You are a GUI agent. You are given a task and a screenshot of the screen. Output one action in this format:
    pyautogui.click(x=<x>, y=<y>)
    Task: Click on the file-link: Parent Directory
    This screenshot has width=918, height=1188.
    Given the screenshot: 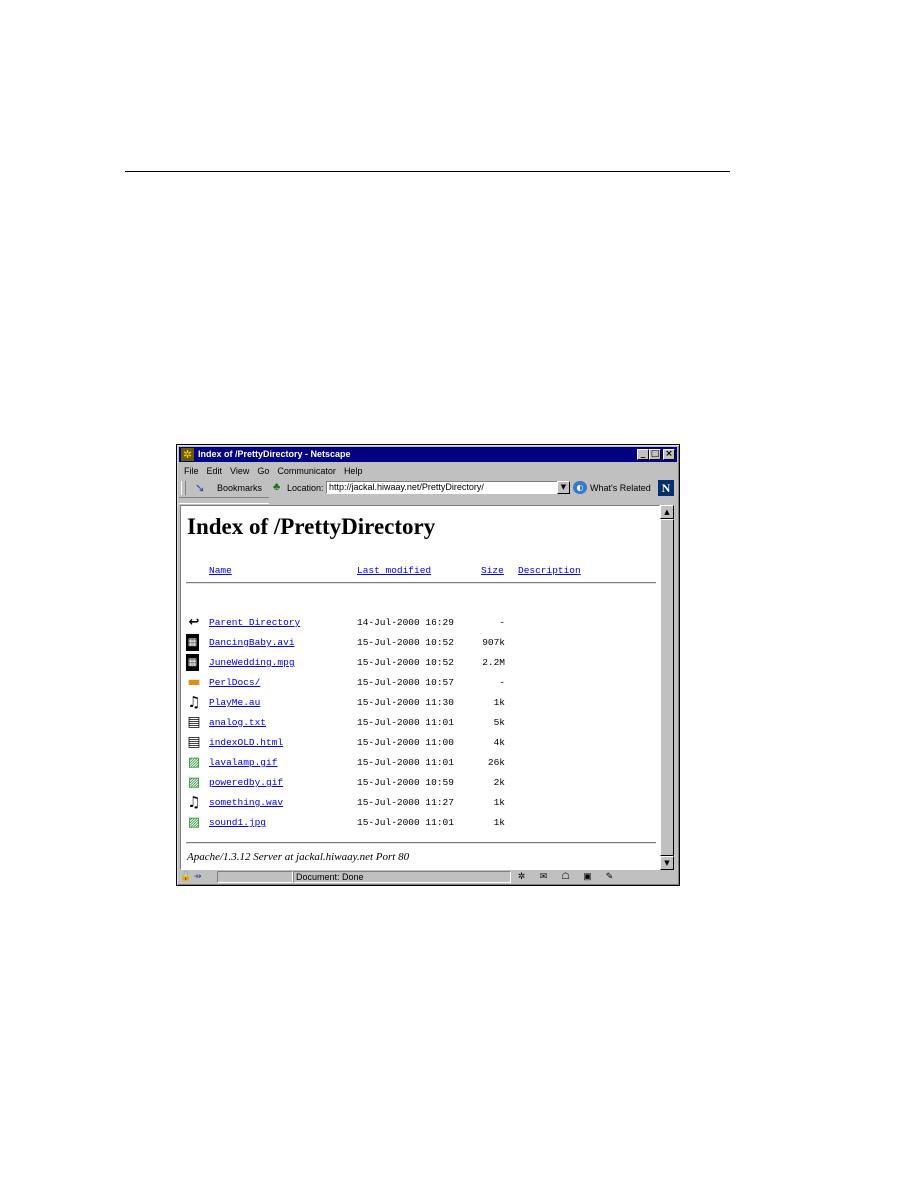 What is the action you would take?
    pyautogui.click(x=254, y=622)
    